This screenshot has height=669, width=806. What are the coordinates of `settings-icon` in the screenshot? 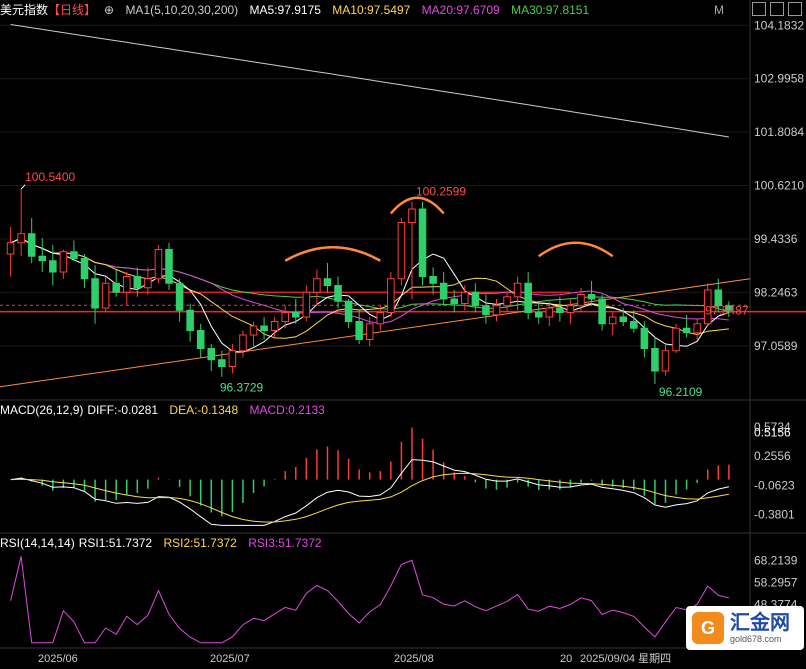 It's located at (795, 9).